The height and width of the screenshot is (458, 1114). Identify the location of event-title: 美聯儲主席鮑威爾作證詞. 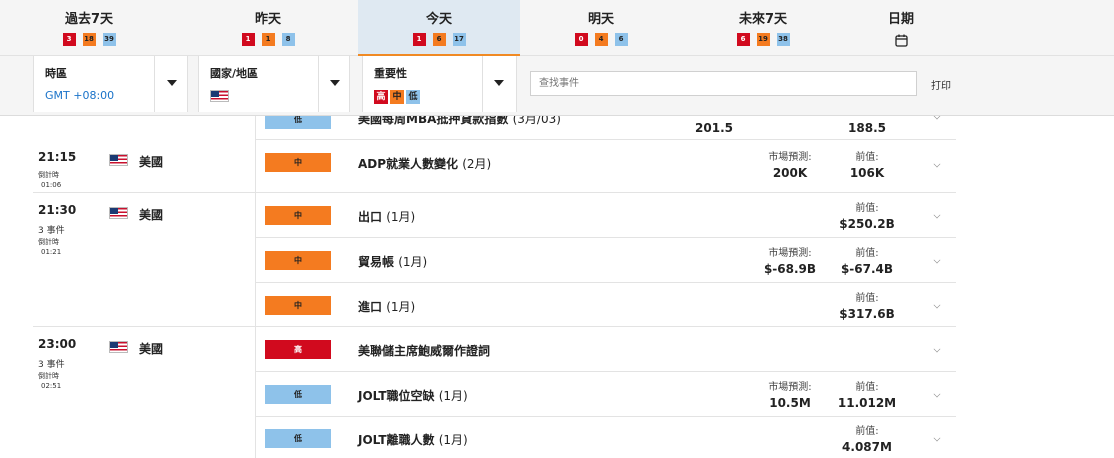
(424, 351).